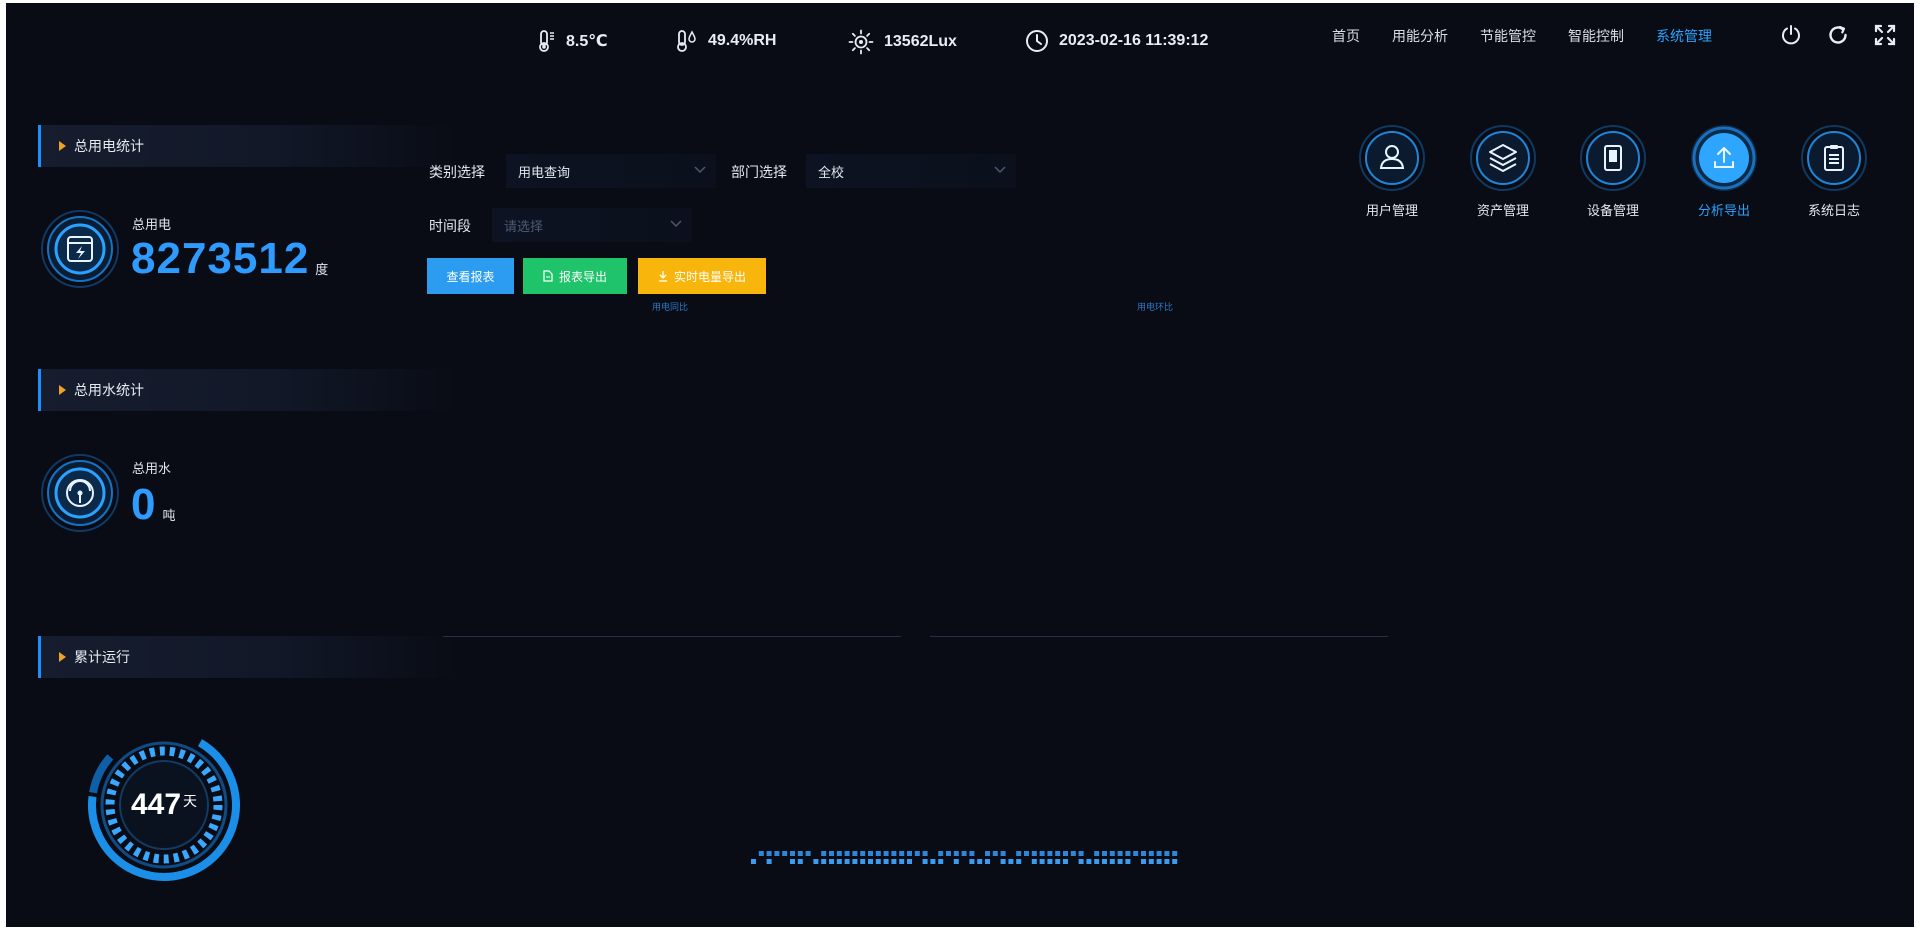 Image resolution: width=1920 pixels, height=929 pixels. I want to click on category-selected-value: 用电查询, so click(544, 172).